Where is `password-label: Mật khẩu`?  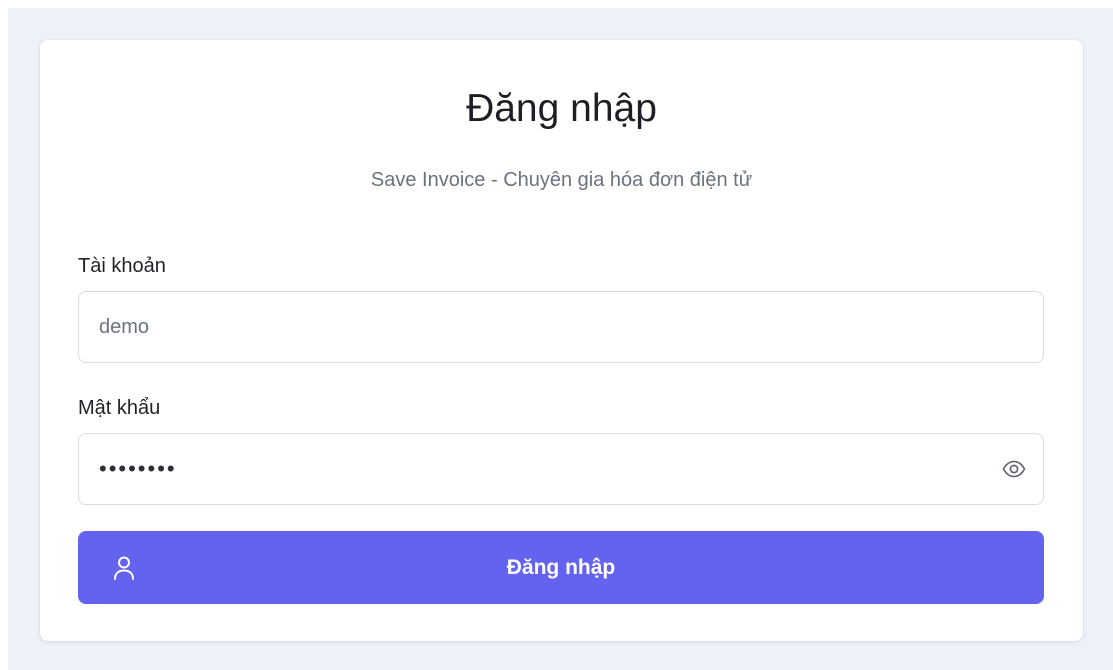
password-label: Mật khẩu is located at coordinates (119, 408).